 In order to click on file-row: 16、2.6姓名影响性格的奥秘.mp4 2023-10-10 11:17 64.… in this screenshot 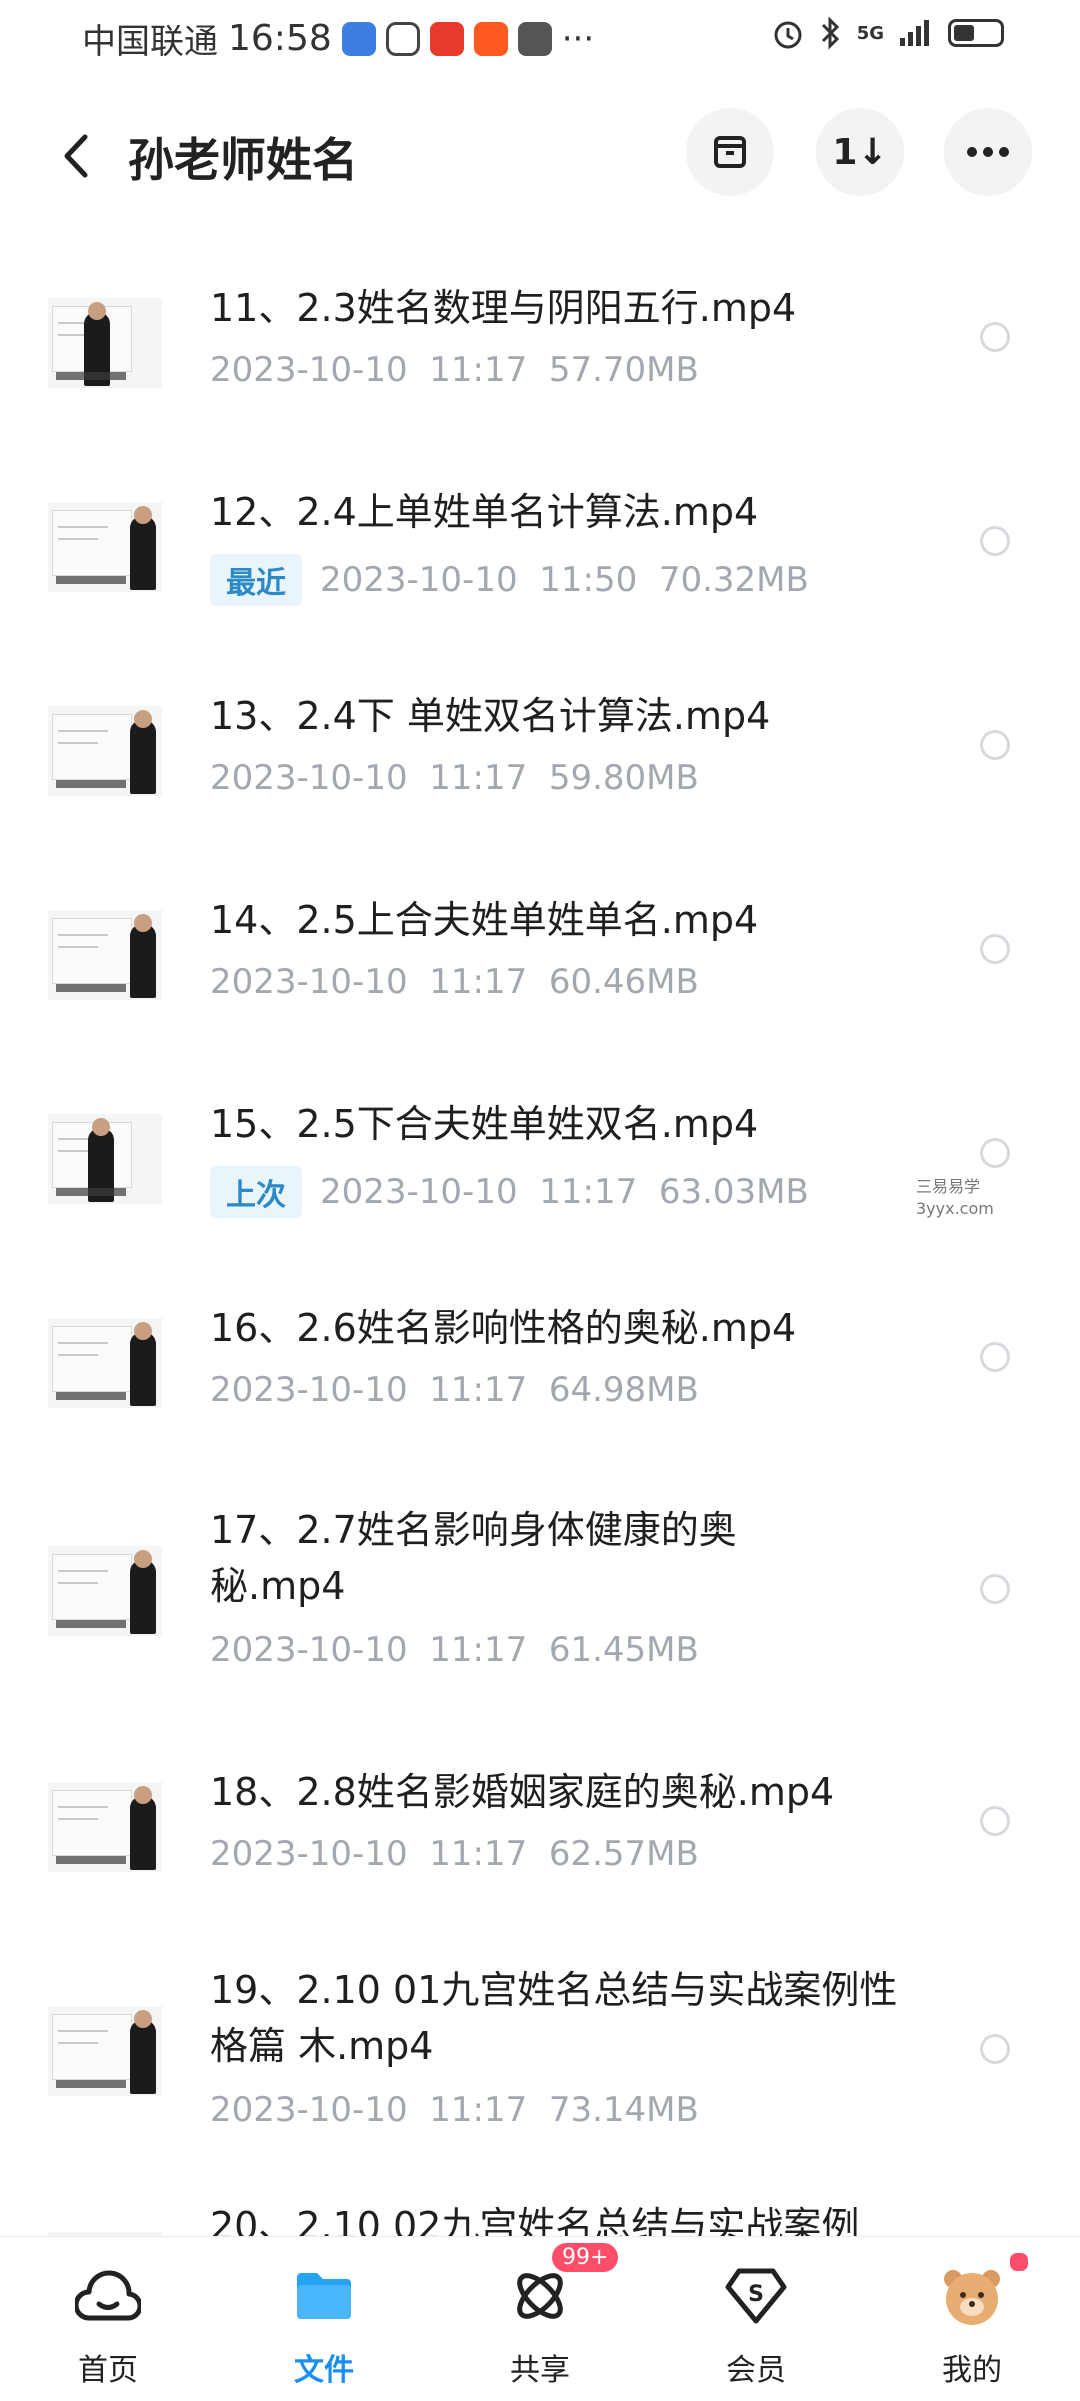, I will do `click(540, 1370)`.